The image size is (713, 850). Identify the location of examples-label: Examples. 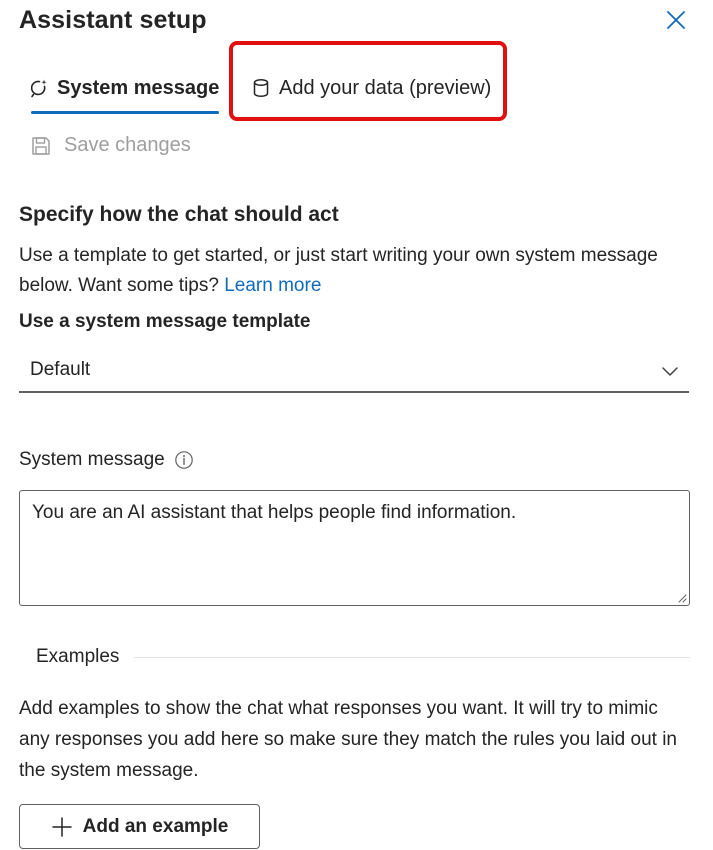
(78, 656).